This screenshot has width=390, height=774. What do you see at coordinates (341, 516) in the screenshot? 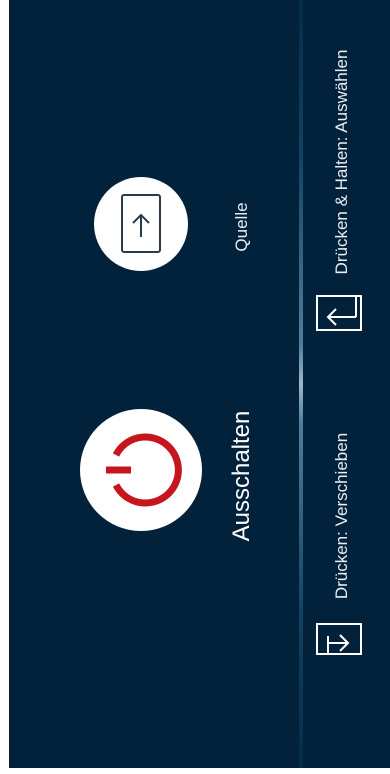
I see `hint-move-label: Drücken: Verschieben` at bounding box center [341, 516].